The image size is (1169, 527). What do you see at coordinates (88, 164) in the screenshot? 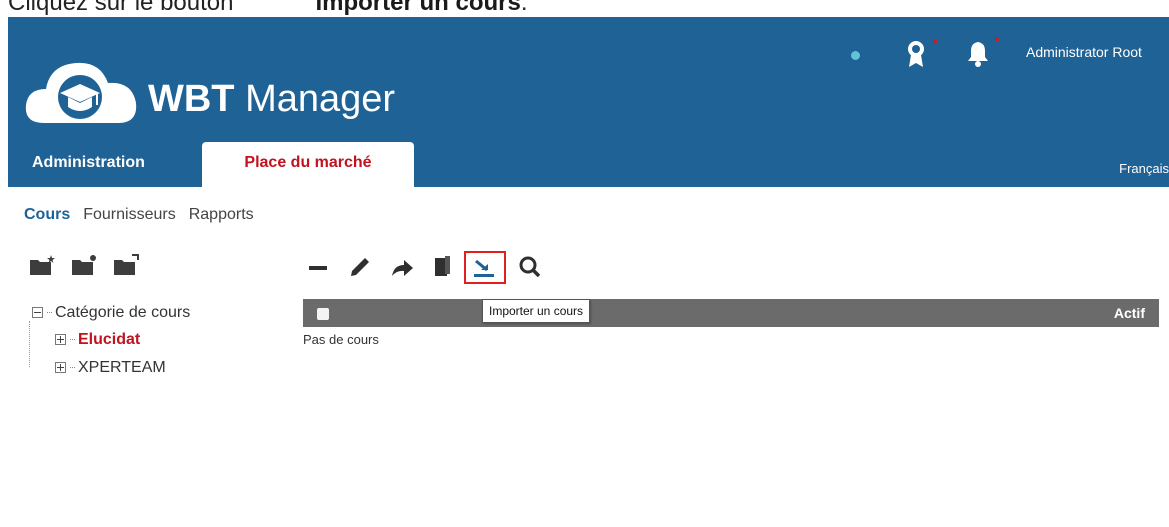
I see `tab-administration: Administration` at bounding box center [88, 164].